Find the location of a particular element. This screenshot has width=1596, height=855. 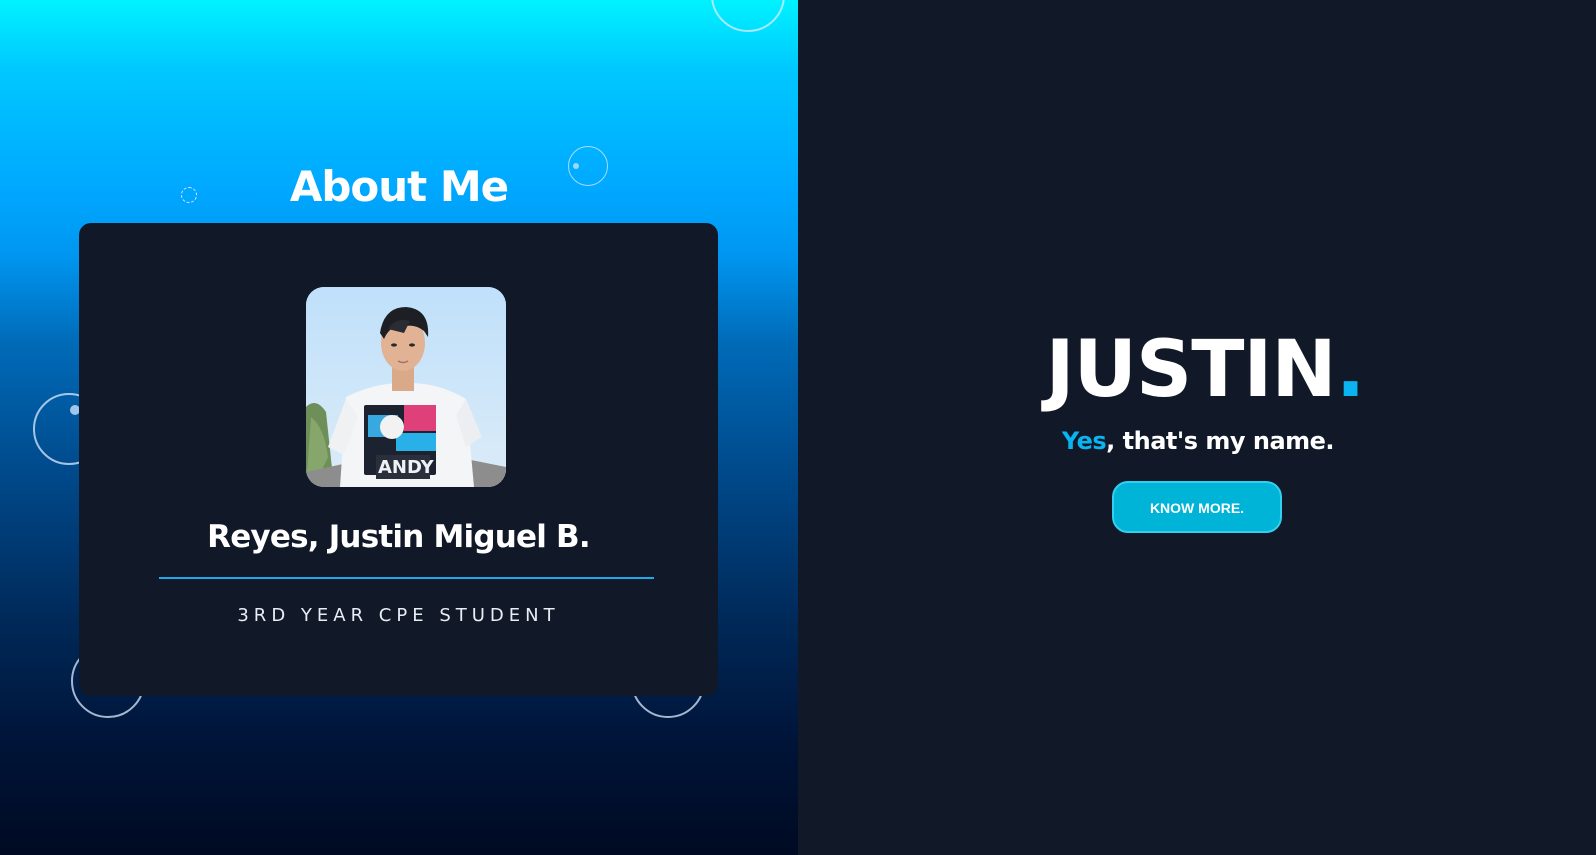

bubble-decoration is located at coordinates (748, 16).